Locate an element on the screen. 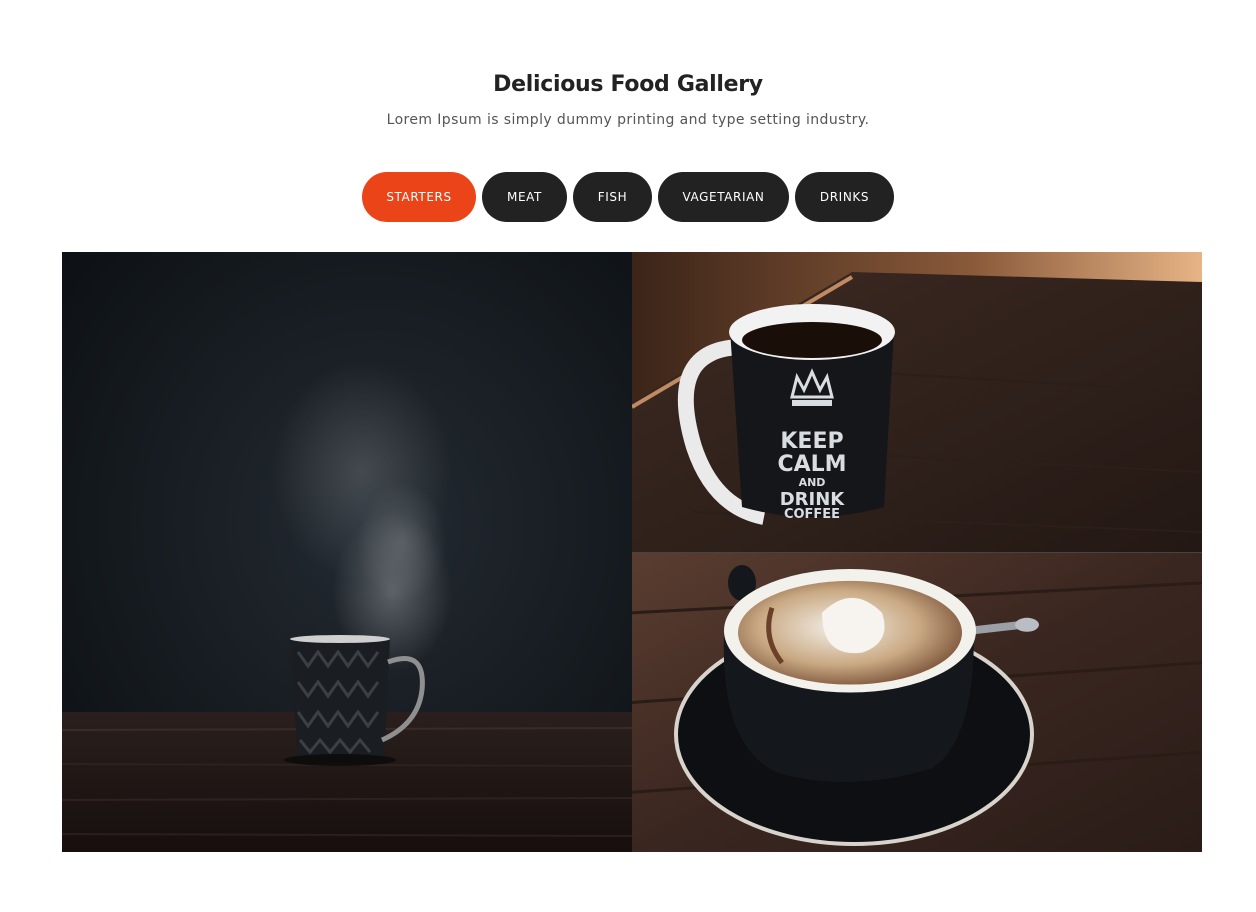 This screenshot has width=1256, height=912. filter-starters-button: STARTERS is located at coordinates (419, 197).